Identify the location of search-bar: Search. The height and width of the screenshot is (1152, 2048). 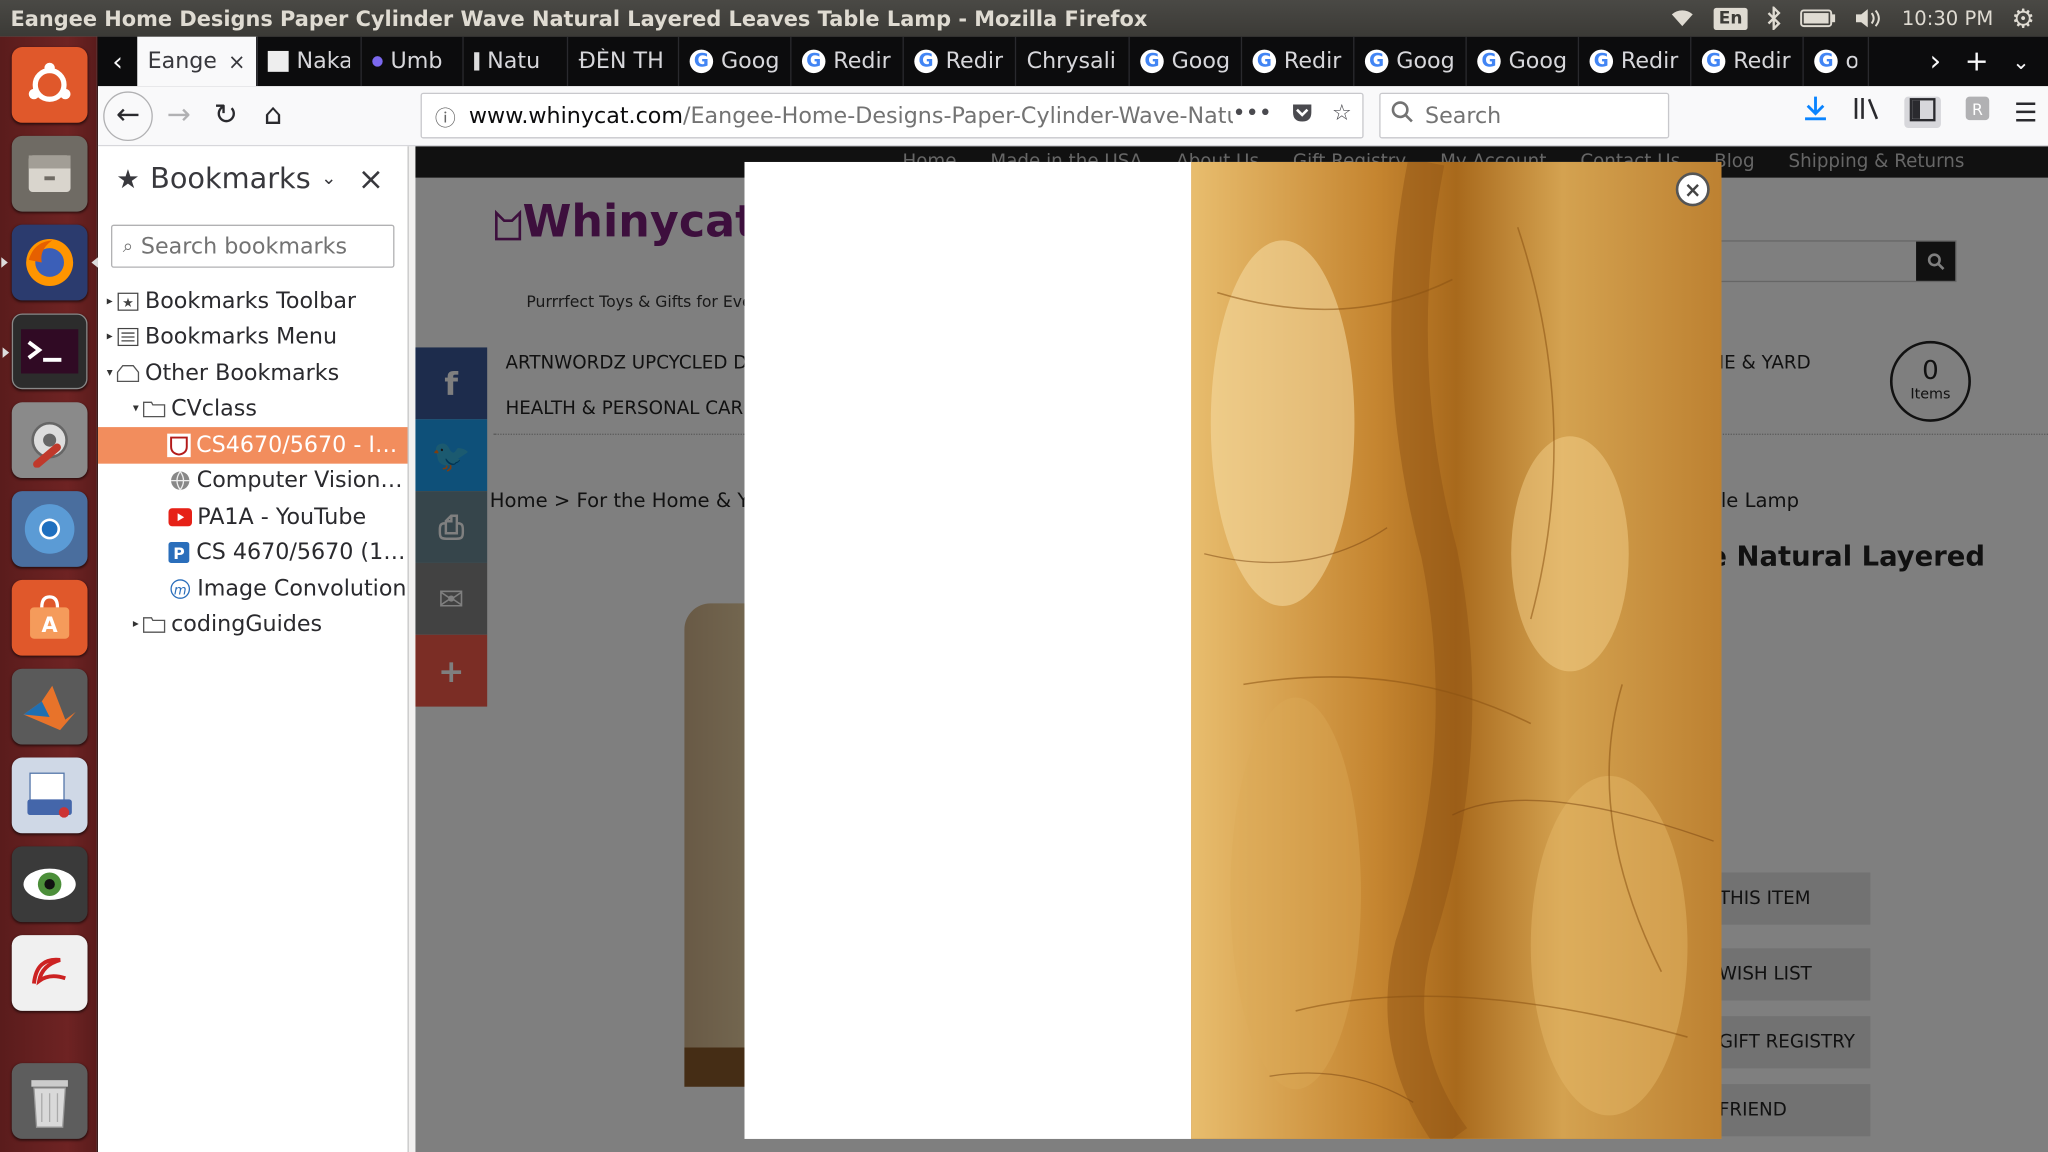
(1524, 115).